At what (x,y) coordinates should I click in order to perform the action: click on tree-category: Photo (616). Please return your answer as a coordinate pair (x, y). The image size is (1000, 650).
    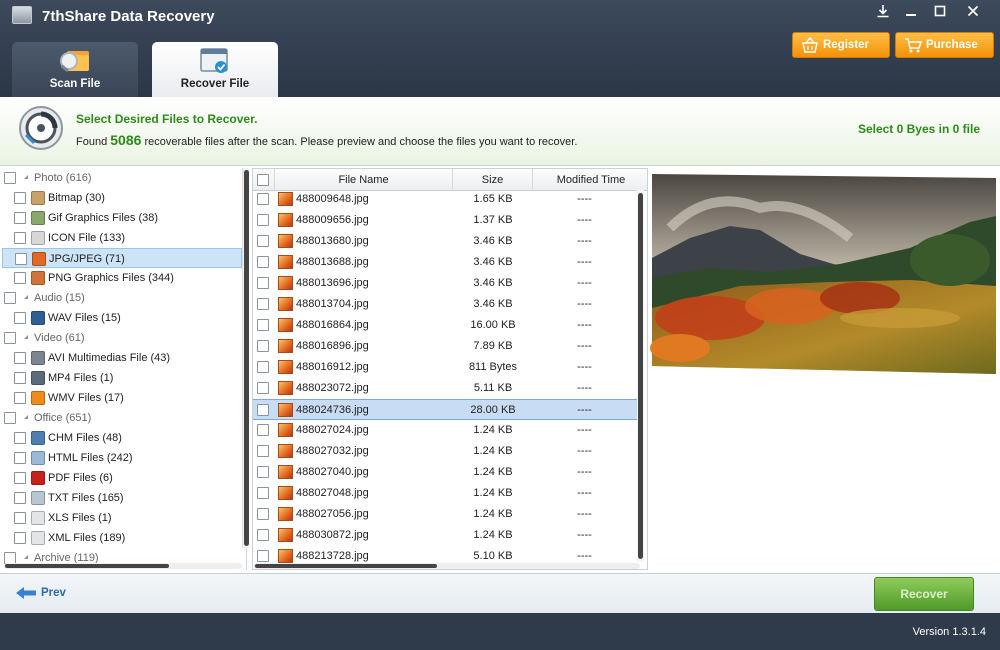
    Looking at the image, I should click on (122, 178).